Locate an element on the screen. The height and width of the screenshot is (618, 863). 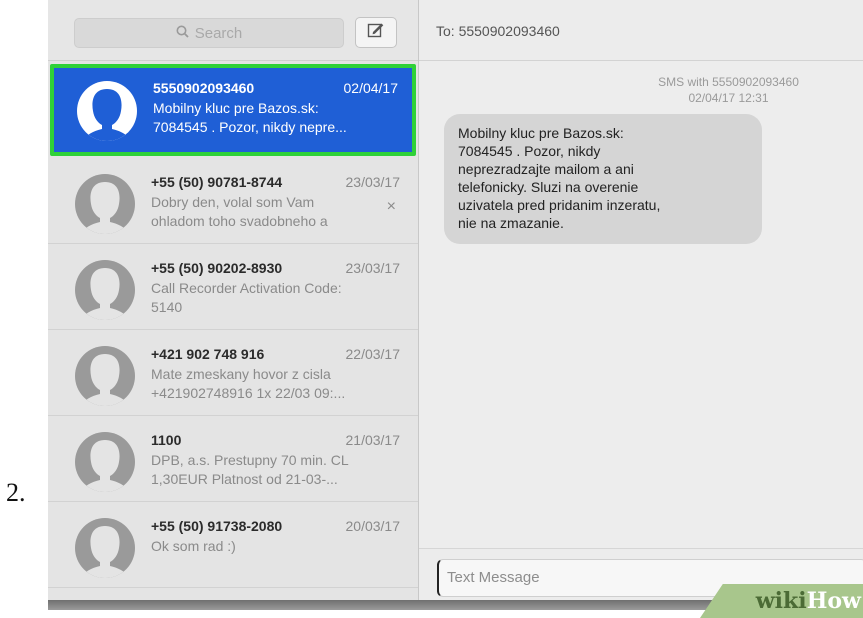
conversation-sender: +421 902 748 916 is located at coordinates (208, 354).